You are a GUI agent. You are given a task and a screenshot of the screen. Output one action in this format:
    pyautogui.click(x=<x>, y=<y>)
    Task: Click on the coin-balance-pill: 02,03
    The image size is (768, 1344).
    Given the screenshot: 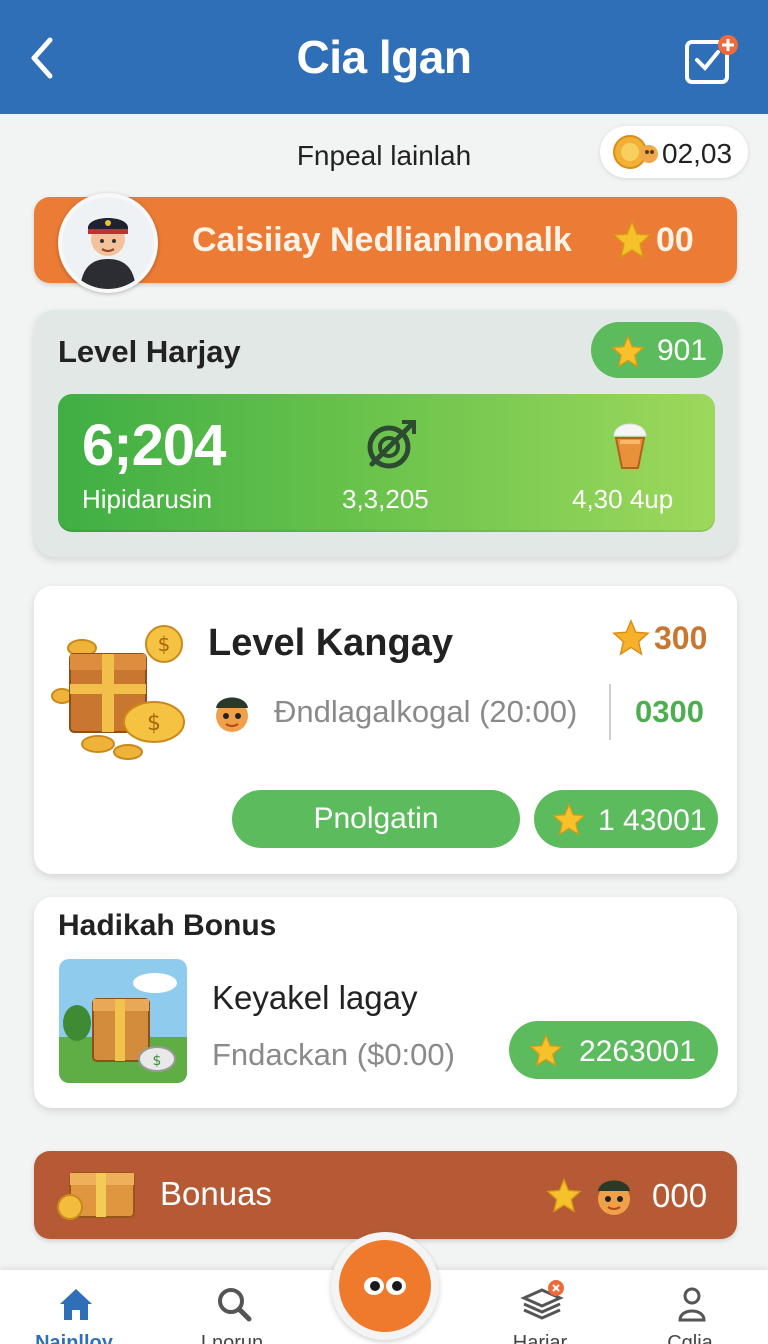 What is the action you would take?
    pyautogui.click(x=674, y=152)
    